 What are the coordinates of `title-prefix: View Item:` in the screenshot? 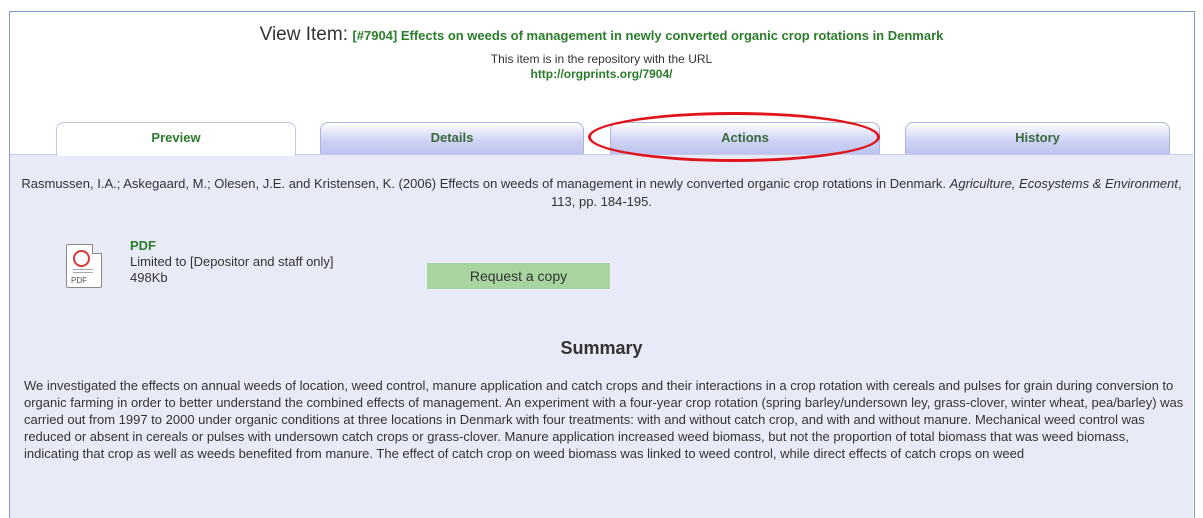 It's located at (303, 34).